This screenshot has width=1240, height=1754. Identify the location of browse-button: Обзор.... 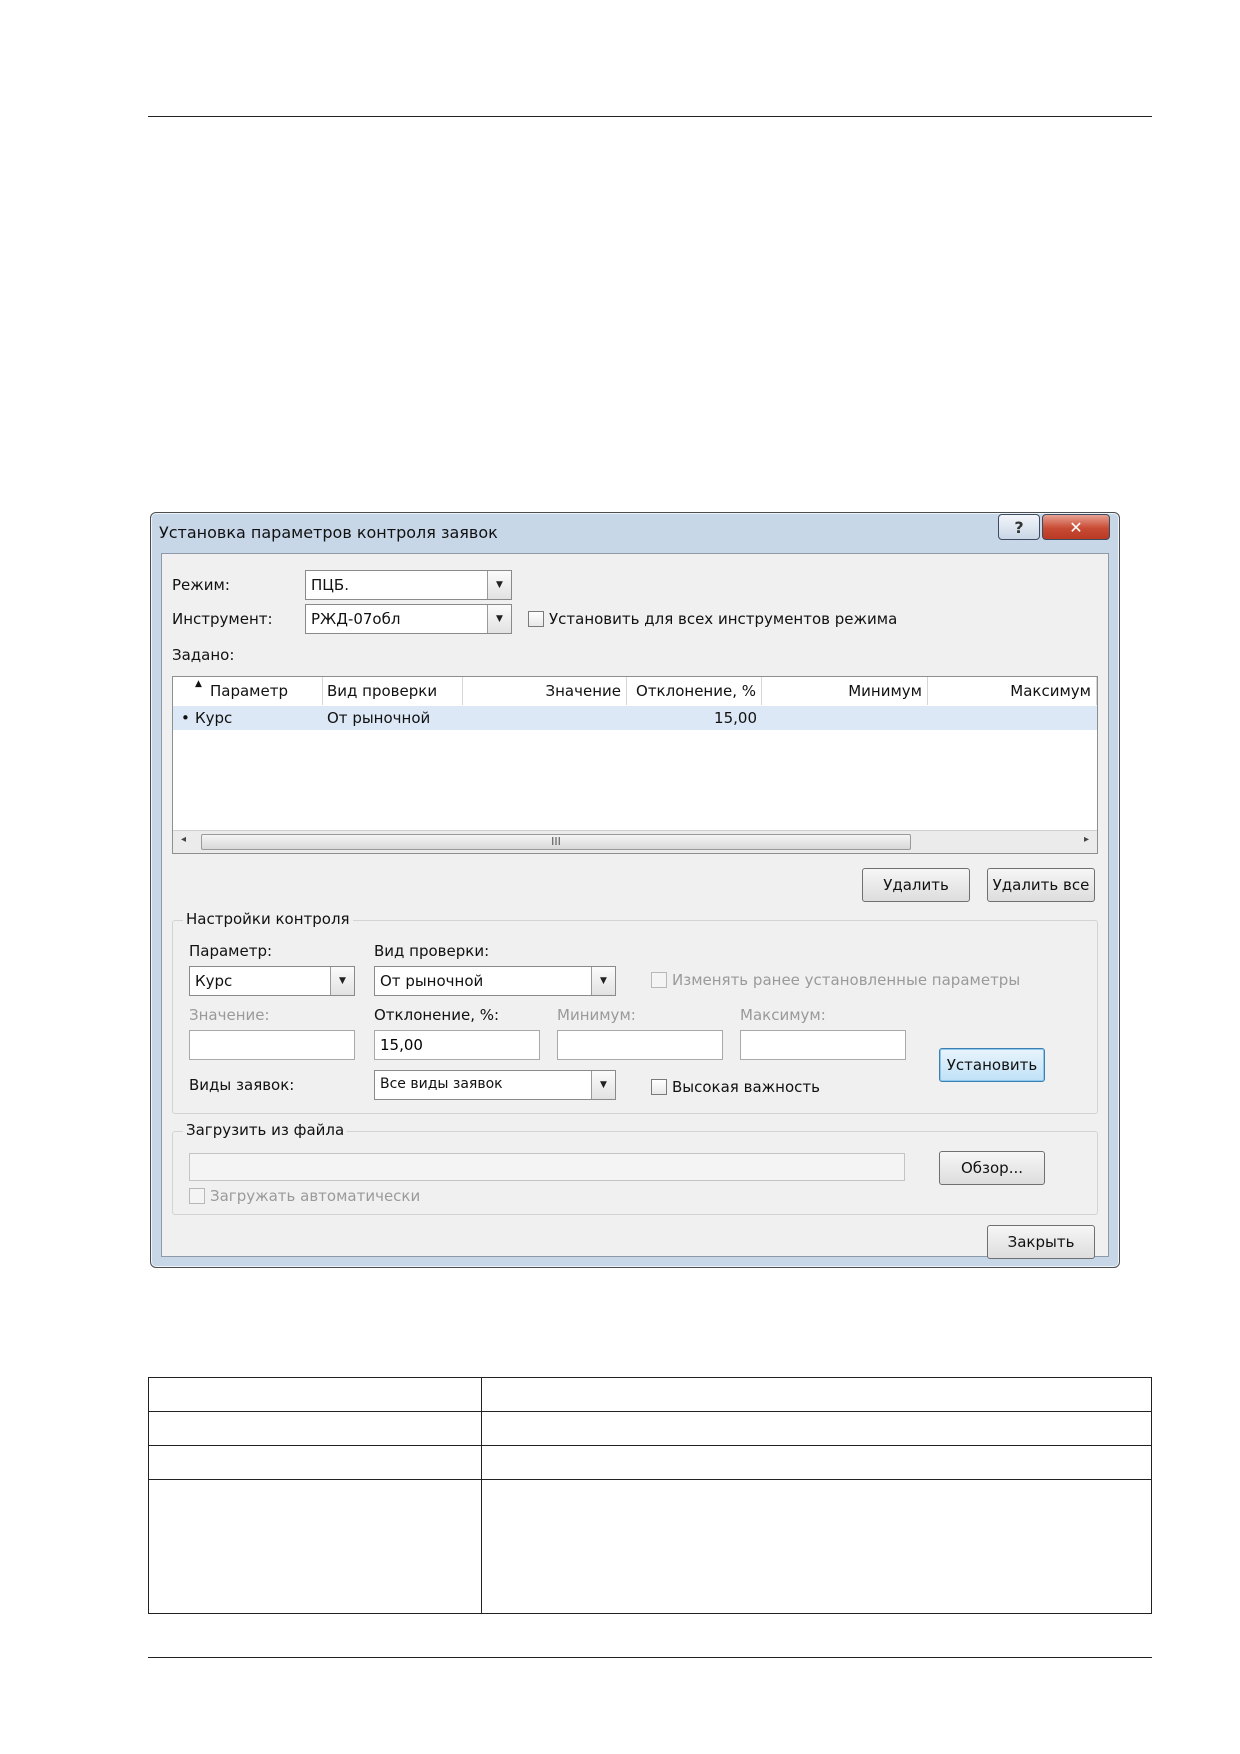
(992, 1168).